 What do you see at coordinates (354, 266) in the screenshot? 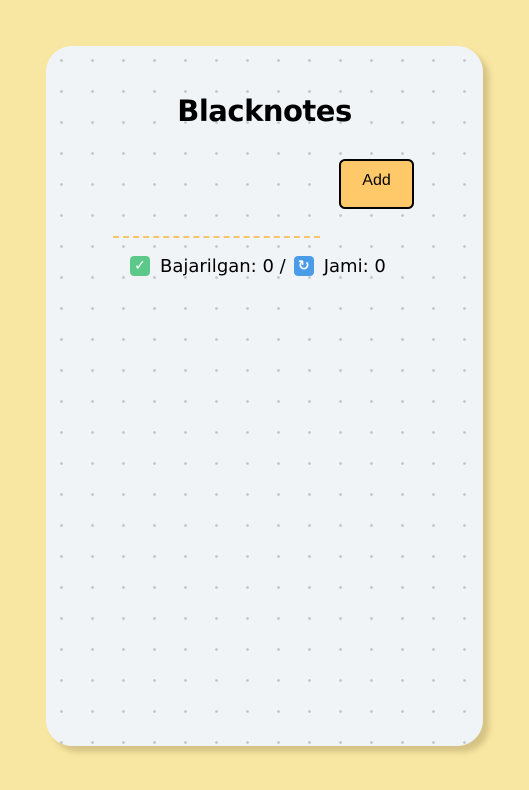
I see `total-count: Jami: 0` at bounding box center [354, 266].